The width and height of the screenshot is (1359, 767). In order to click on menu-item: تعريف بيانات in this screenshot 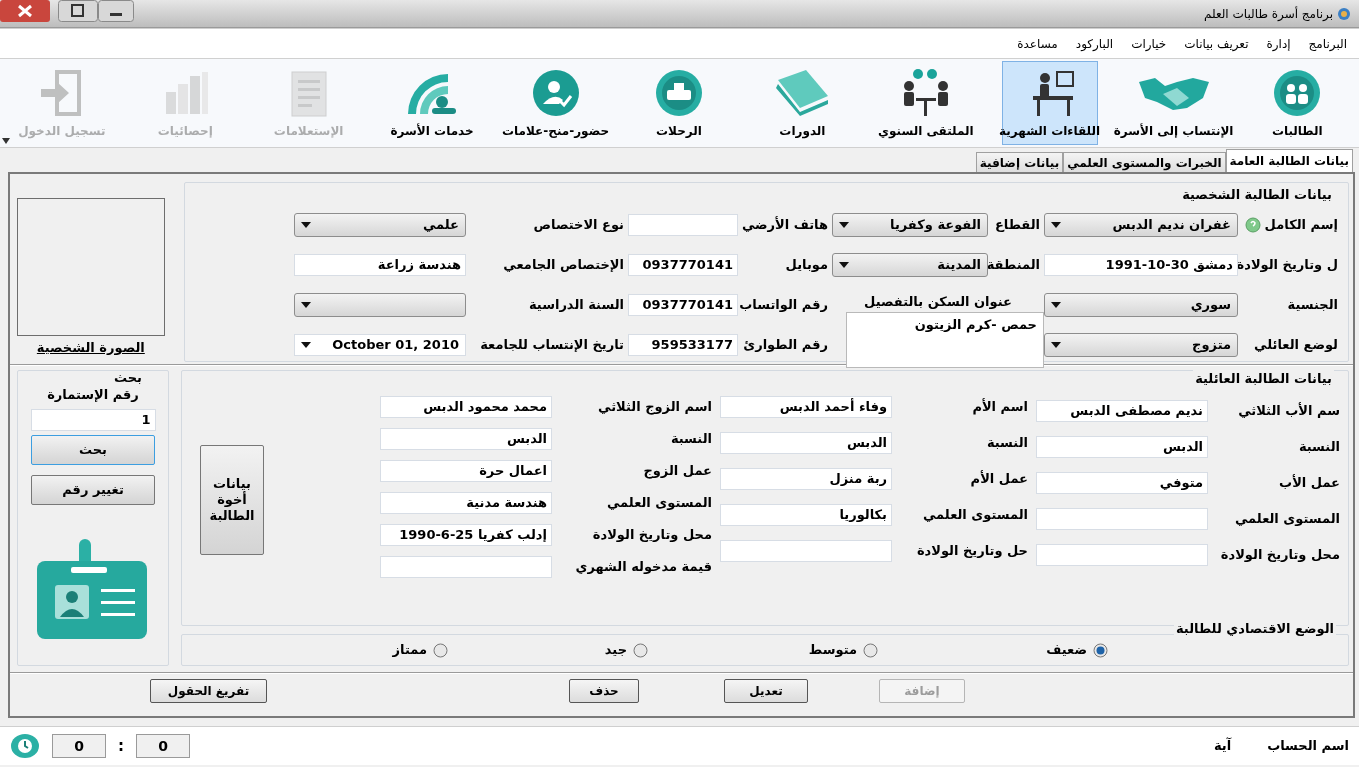, I will do `click(1216, 43)`.